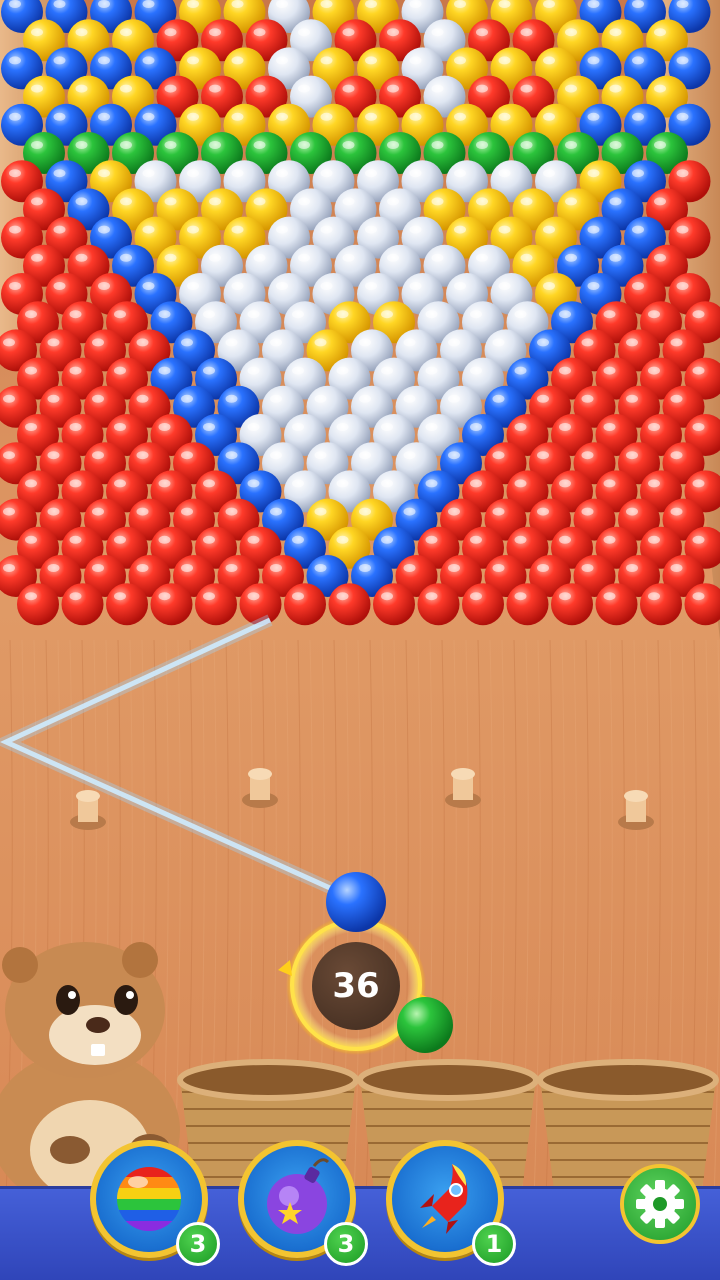 The height and width of the screenshot is (1280, 720). What do you see at coordinates (660, 1204) in the screenshot?
I see `settings-button` at bounding box center [660, 1204].